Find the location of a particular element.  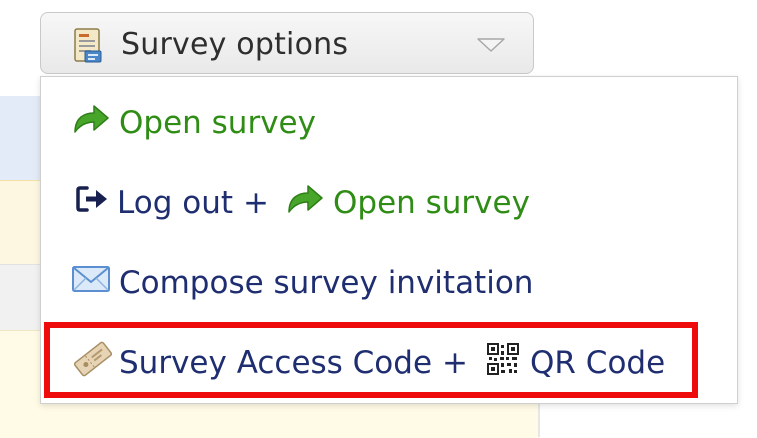

access-code-label: Survey Access Code is located at coordinates (276, 363).